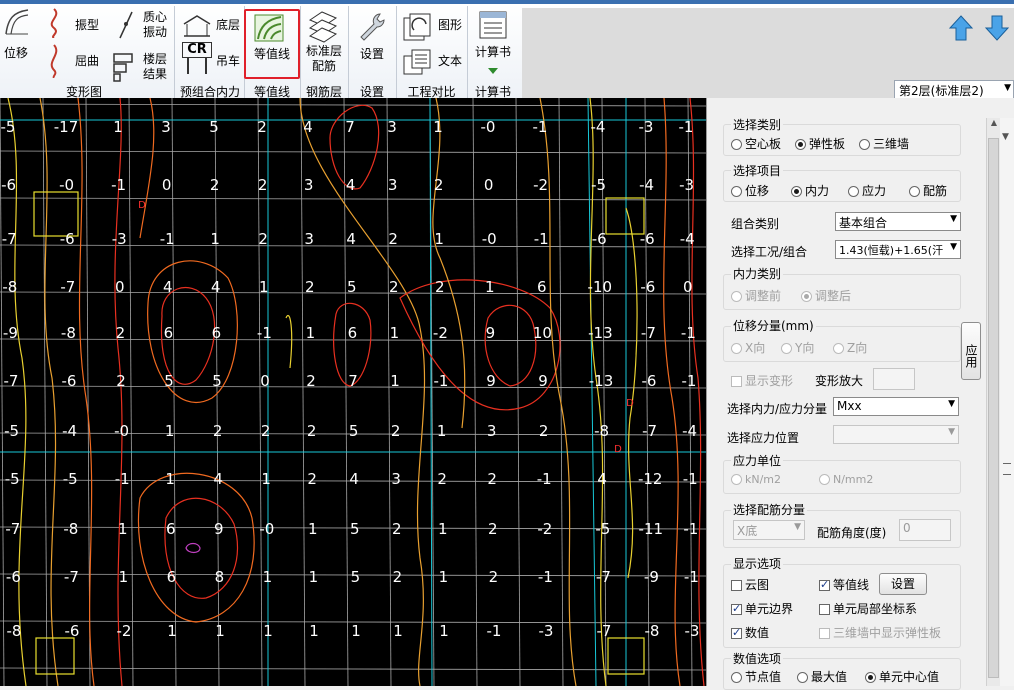 This screenshot has height=690, width=1014. What do you see at coordinates (87, 25) in the screenshot?
I see `mode-shape-button: 振型` at bounding box center [87, 25].